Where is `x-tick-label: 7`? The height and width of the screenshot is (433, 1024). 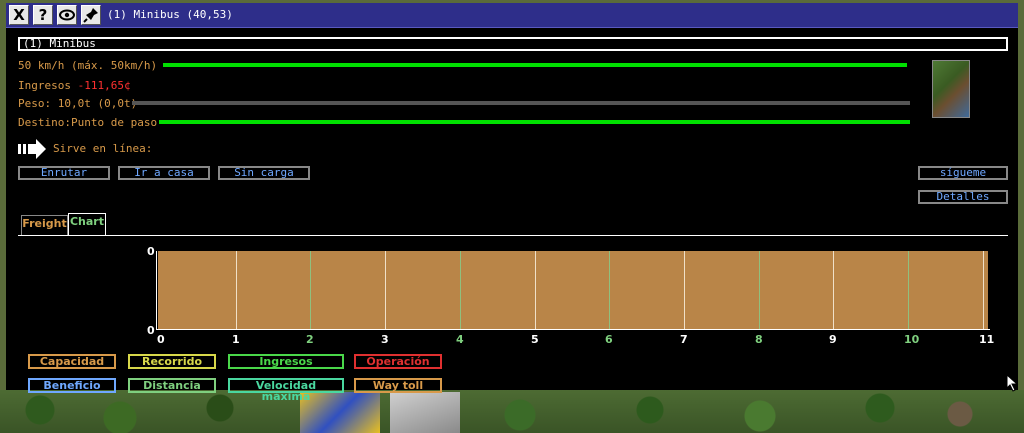 x-tick-label: 7 is located at coordinates (684, 339).